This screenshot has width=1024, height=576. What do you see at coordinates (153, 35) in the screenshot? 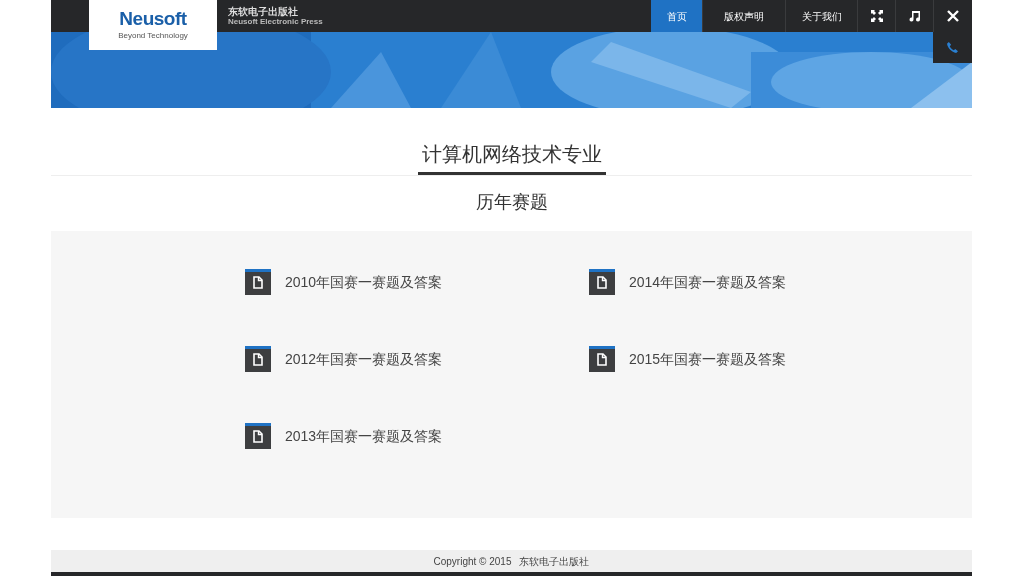
I see `logo-tagline: Beyond Technology` at bounding box center [153, 35].